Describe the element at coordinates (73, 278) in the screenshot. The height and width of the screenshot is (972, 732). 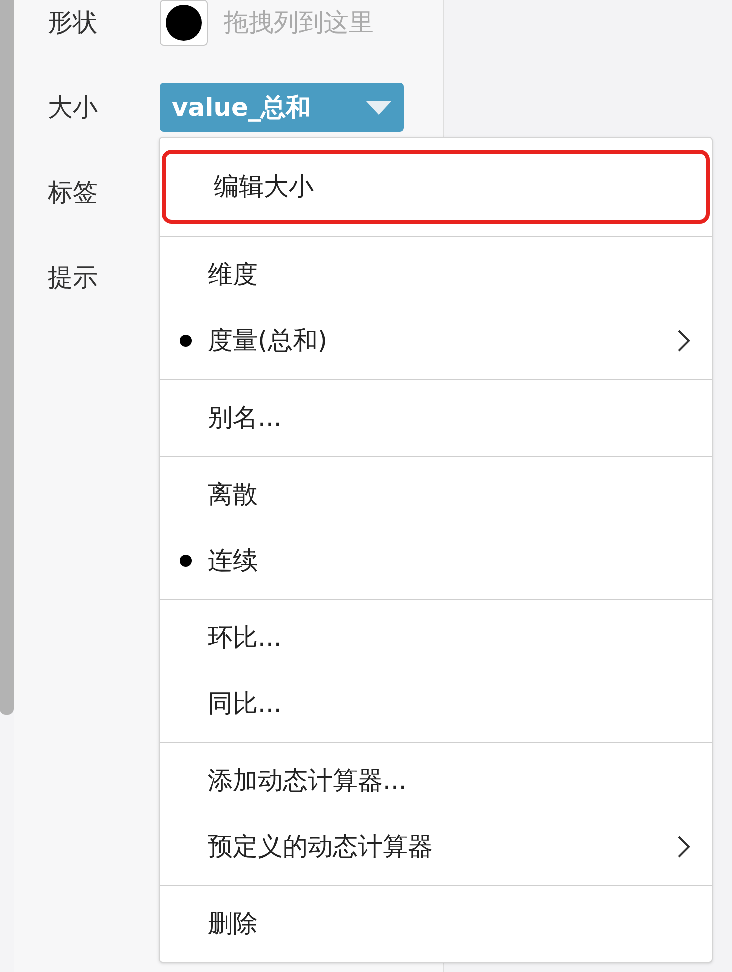
I see `field-label: 提示` at that location.